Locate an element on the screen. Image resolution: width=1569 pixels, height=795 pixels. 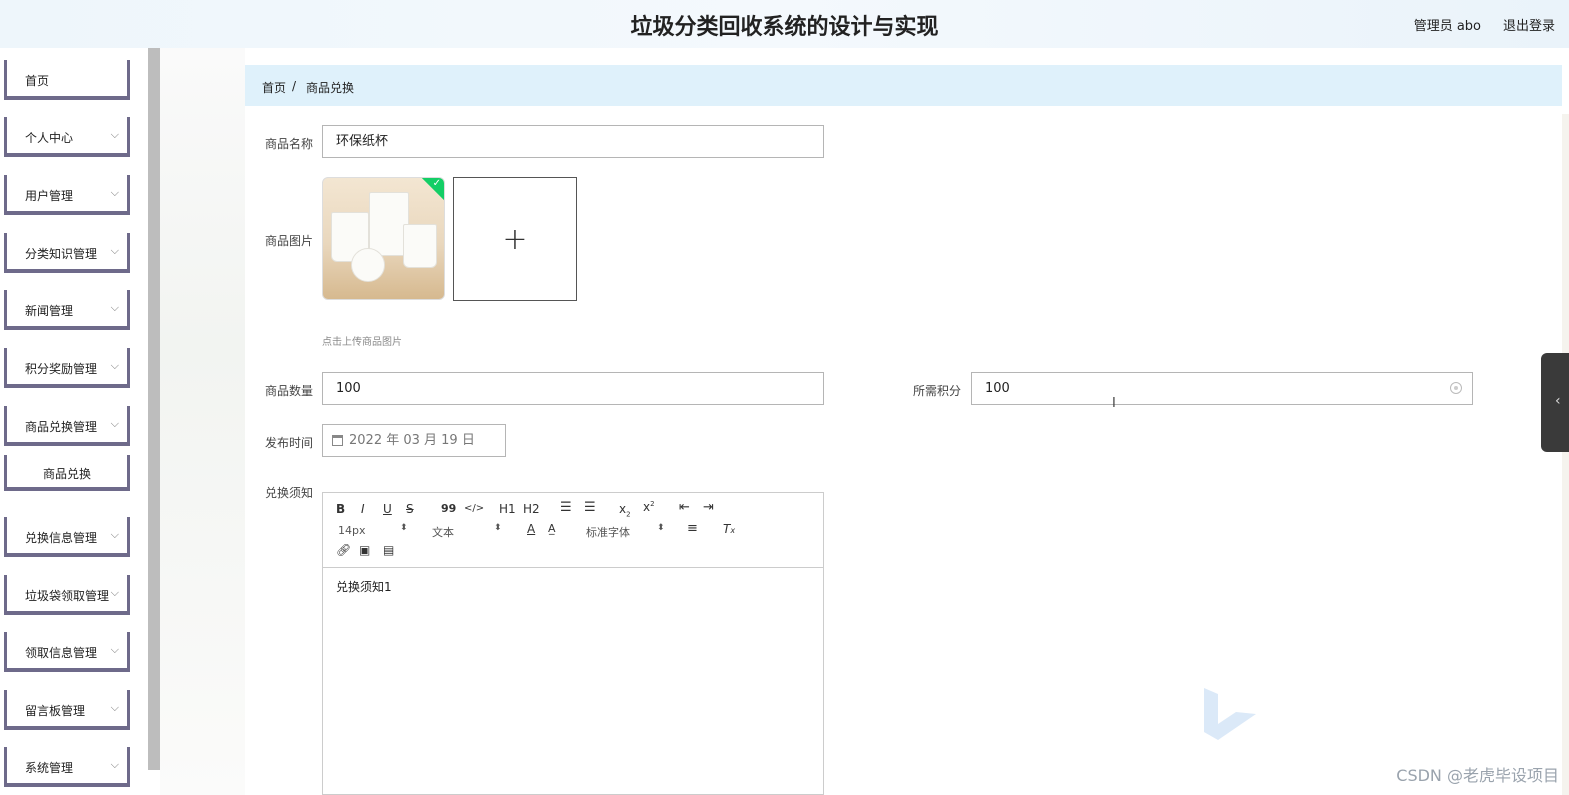
outdent-icon: ⇤ is located at coordinates (684, 507).